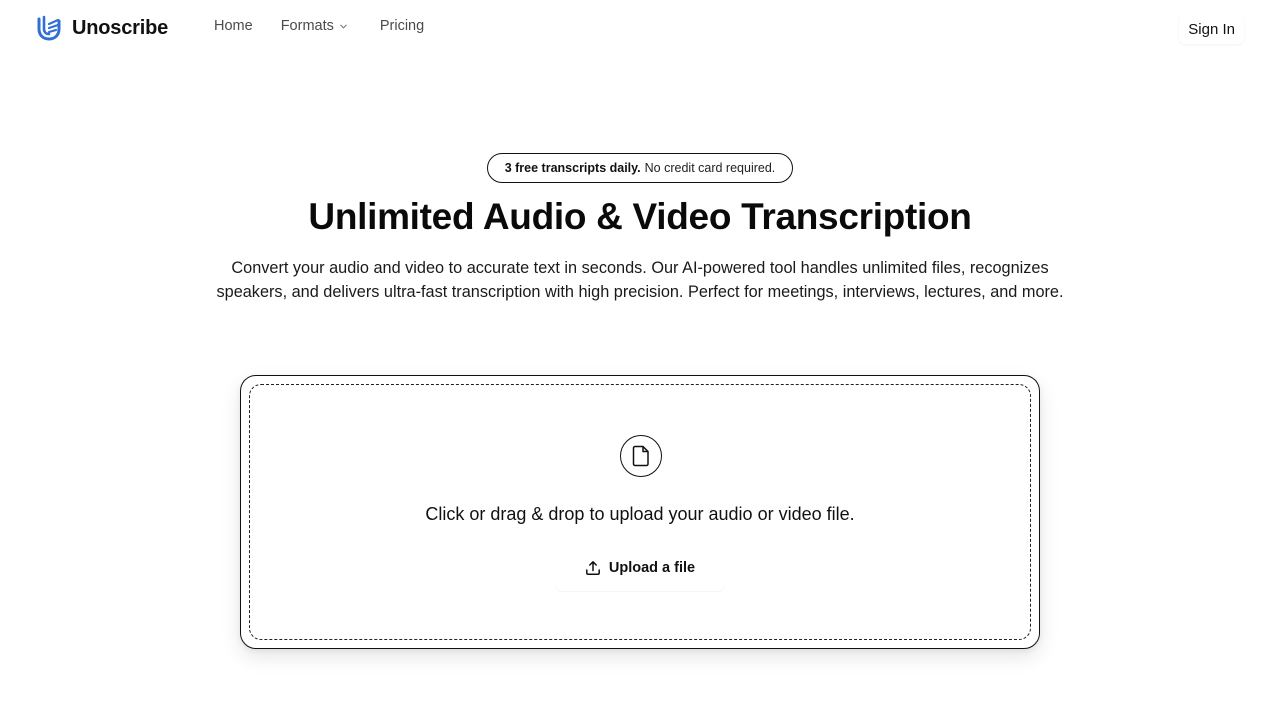 This screenshot has height=720, width=1280. I want to click on brand-home-link: Unoscribe, so click(102, 28).